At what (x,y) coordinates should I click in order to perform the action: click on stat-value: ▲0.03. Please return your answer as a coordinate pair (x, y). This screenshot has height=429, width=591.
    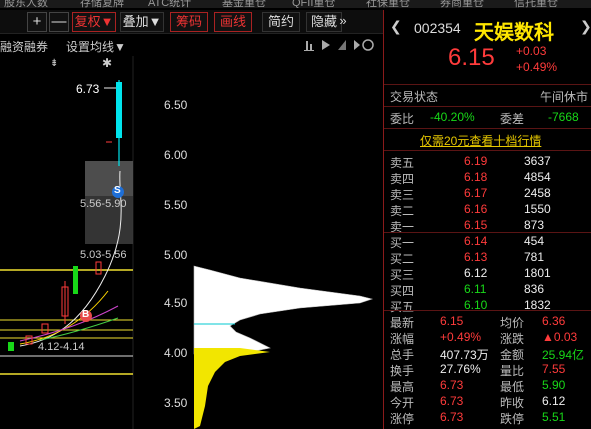
    Looking at the image, I should click on (560, 337).